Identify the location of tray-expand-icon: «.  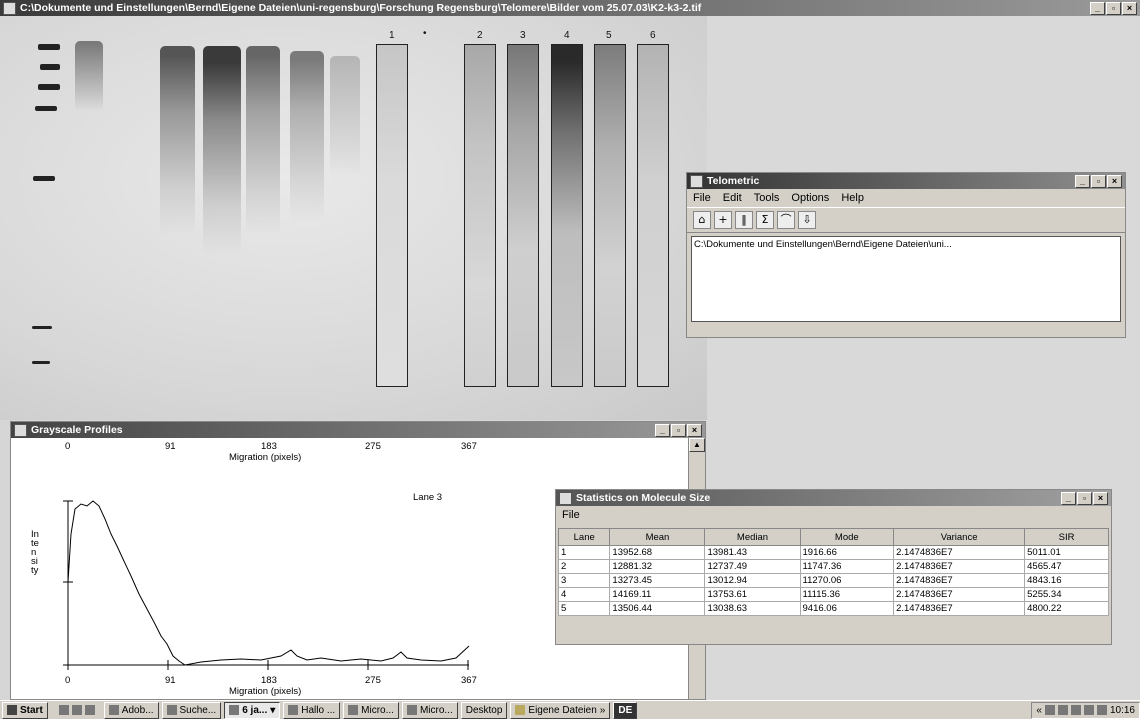
(1039, 710).